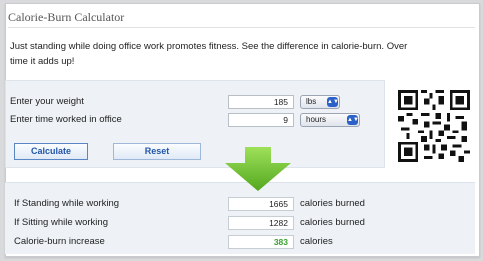  What do you see at coordinates (332, 203) in the screenshot?
I see `standing-unit: calories burned` at bounding box center [332, 203].